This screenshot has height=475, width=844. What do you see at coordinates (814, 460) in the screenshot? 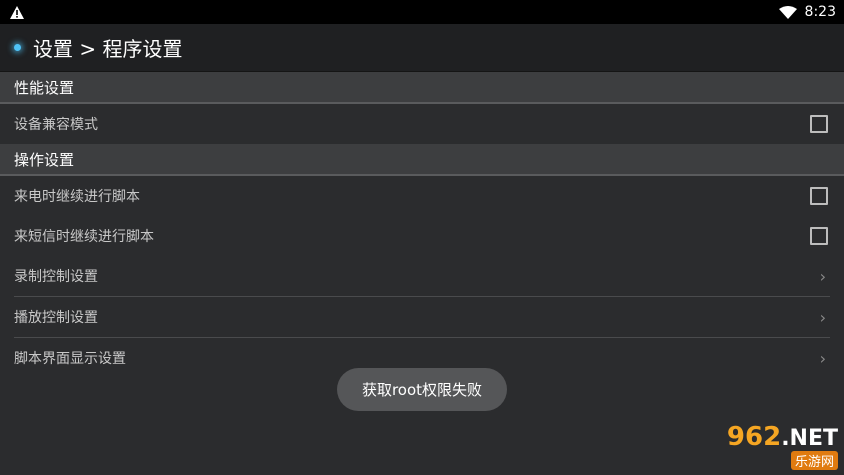
I see `watermark-cn: 乐游网` at bounding box center [814, 460].